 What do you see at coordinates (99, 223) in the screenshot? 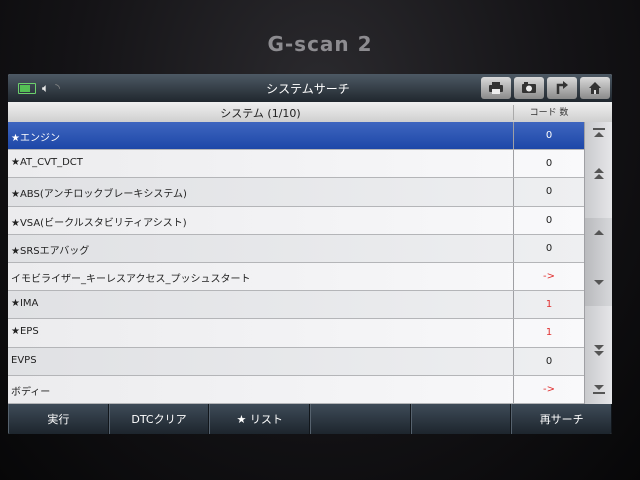
I see `system-name: ★VSA(ビークルスタビリティアシスト)` at bounding box center [99, 223].